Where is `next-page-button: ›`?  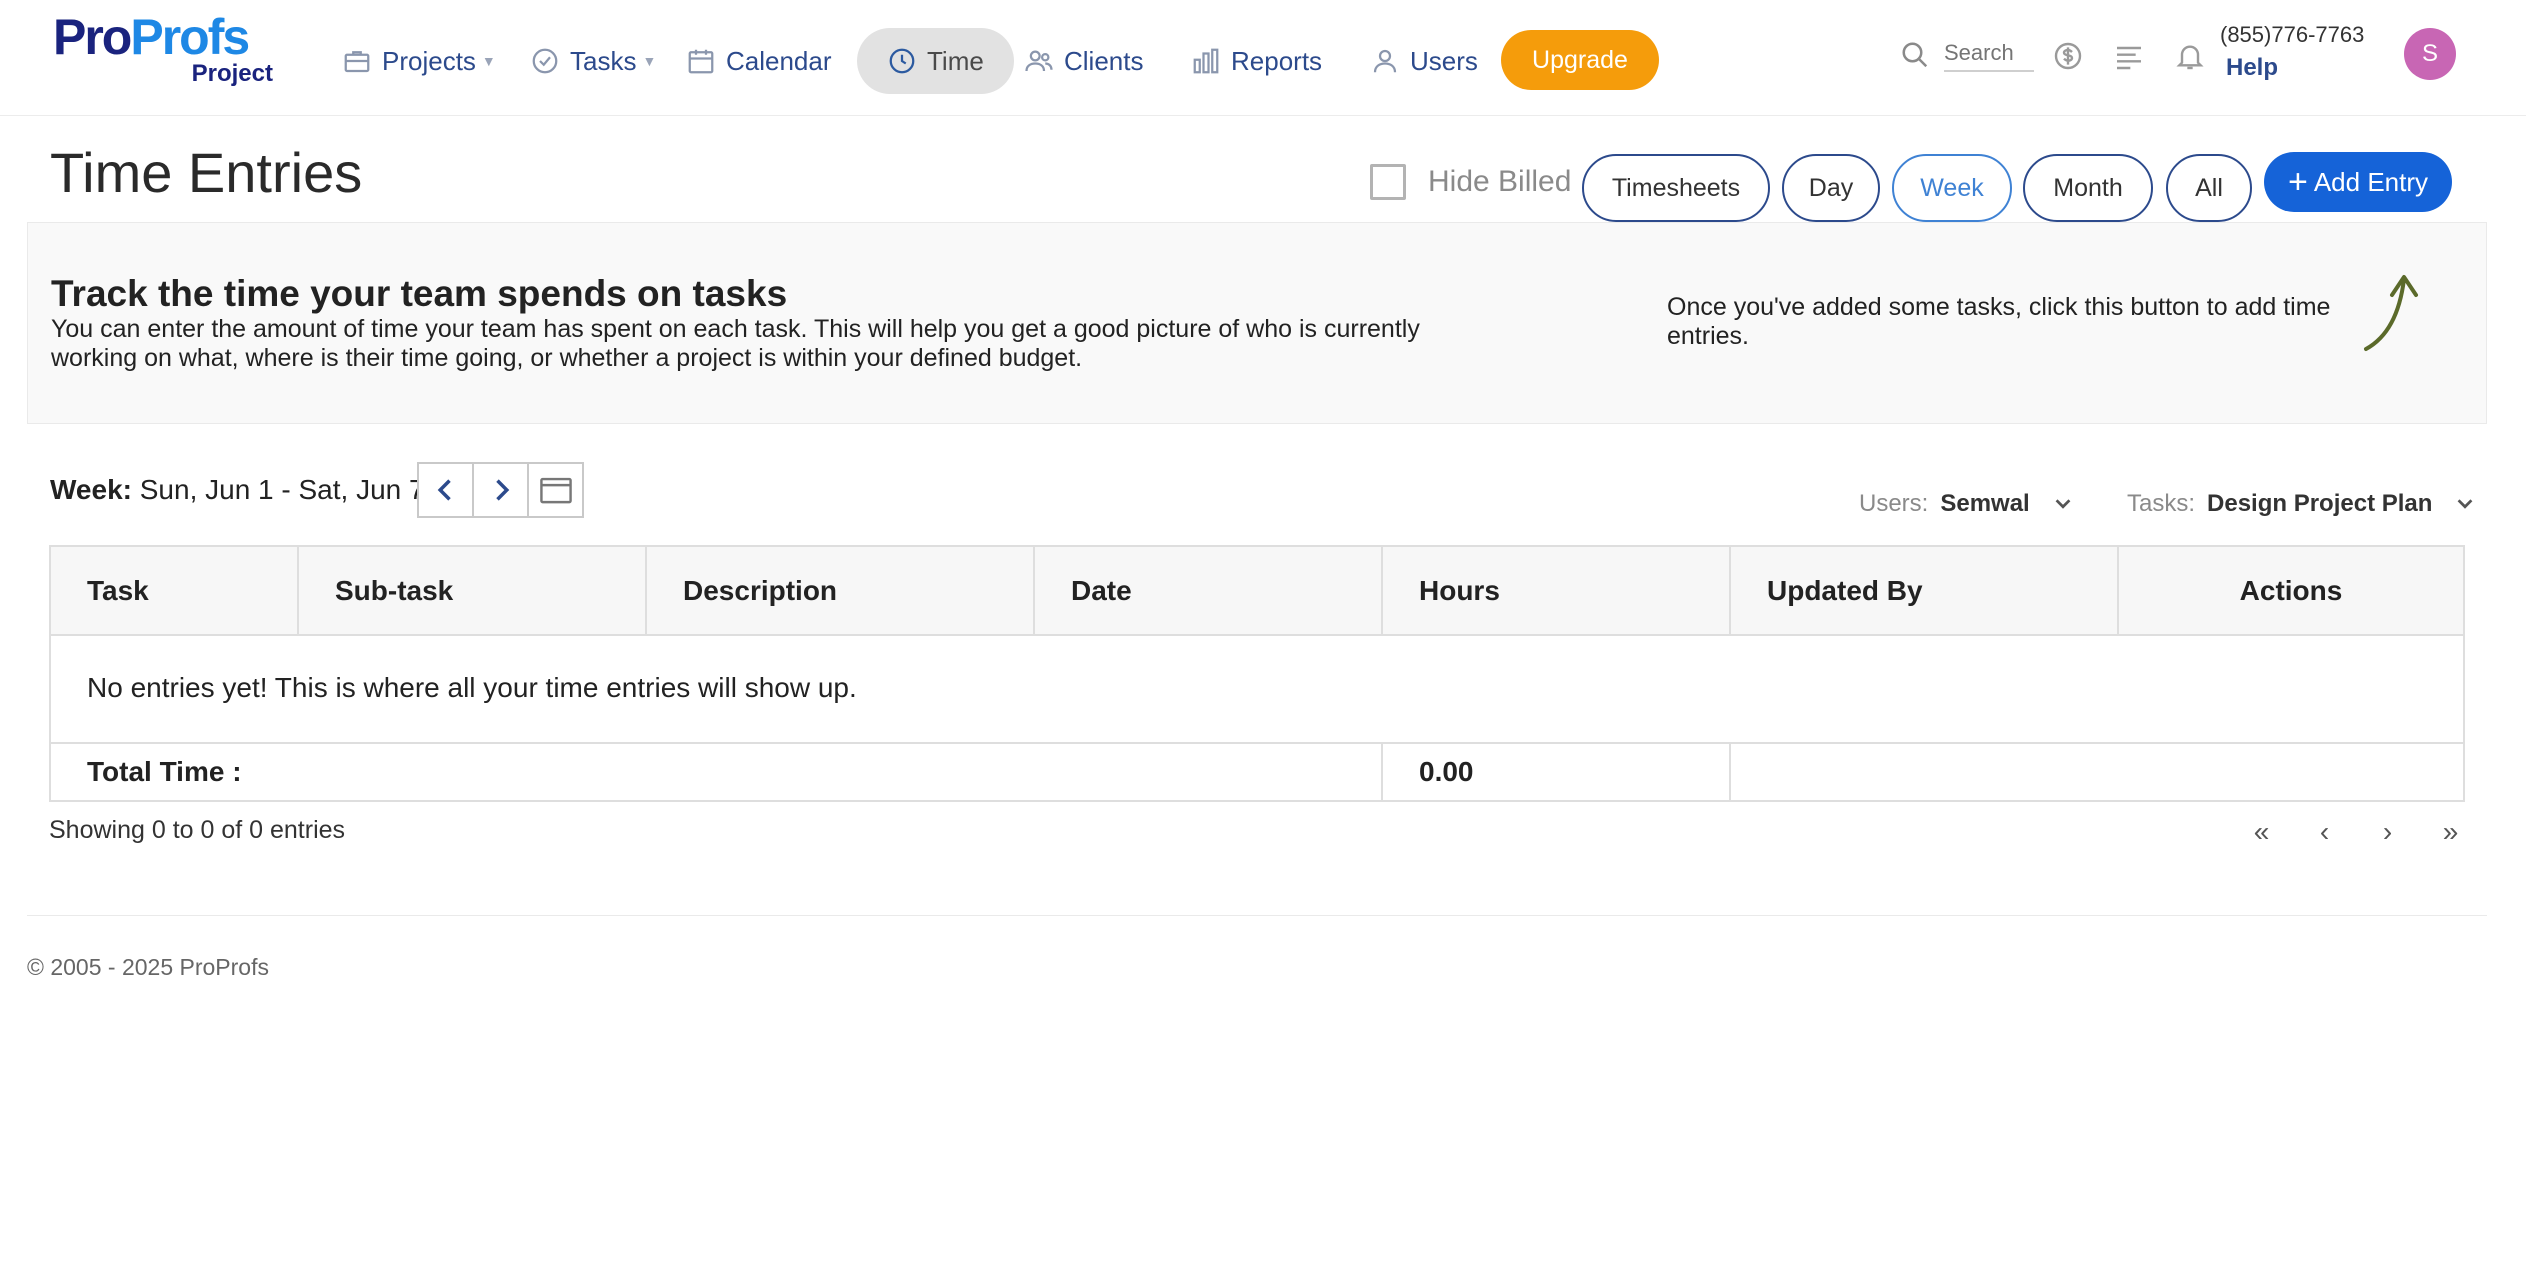
next-page-button: › is located at coordinates (2387, 832).